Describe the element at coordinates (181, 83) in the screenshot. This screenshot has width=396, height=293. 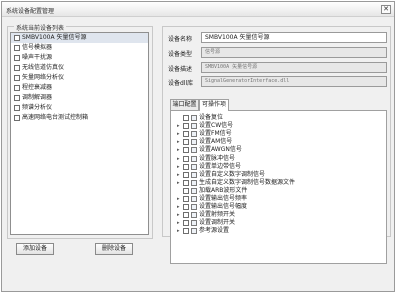
I see `device-dll-label: 设备dll库` at that location.